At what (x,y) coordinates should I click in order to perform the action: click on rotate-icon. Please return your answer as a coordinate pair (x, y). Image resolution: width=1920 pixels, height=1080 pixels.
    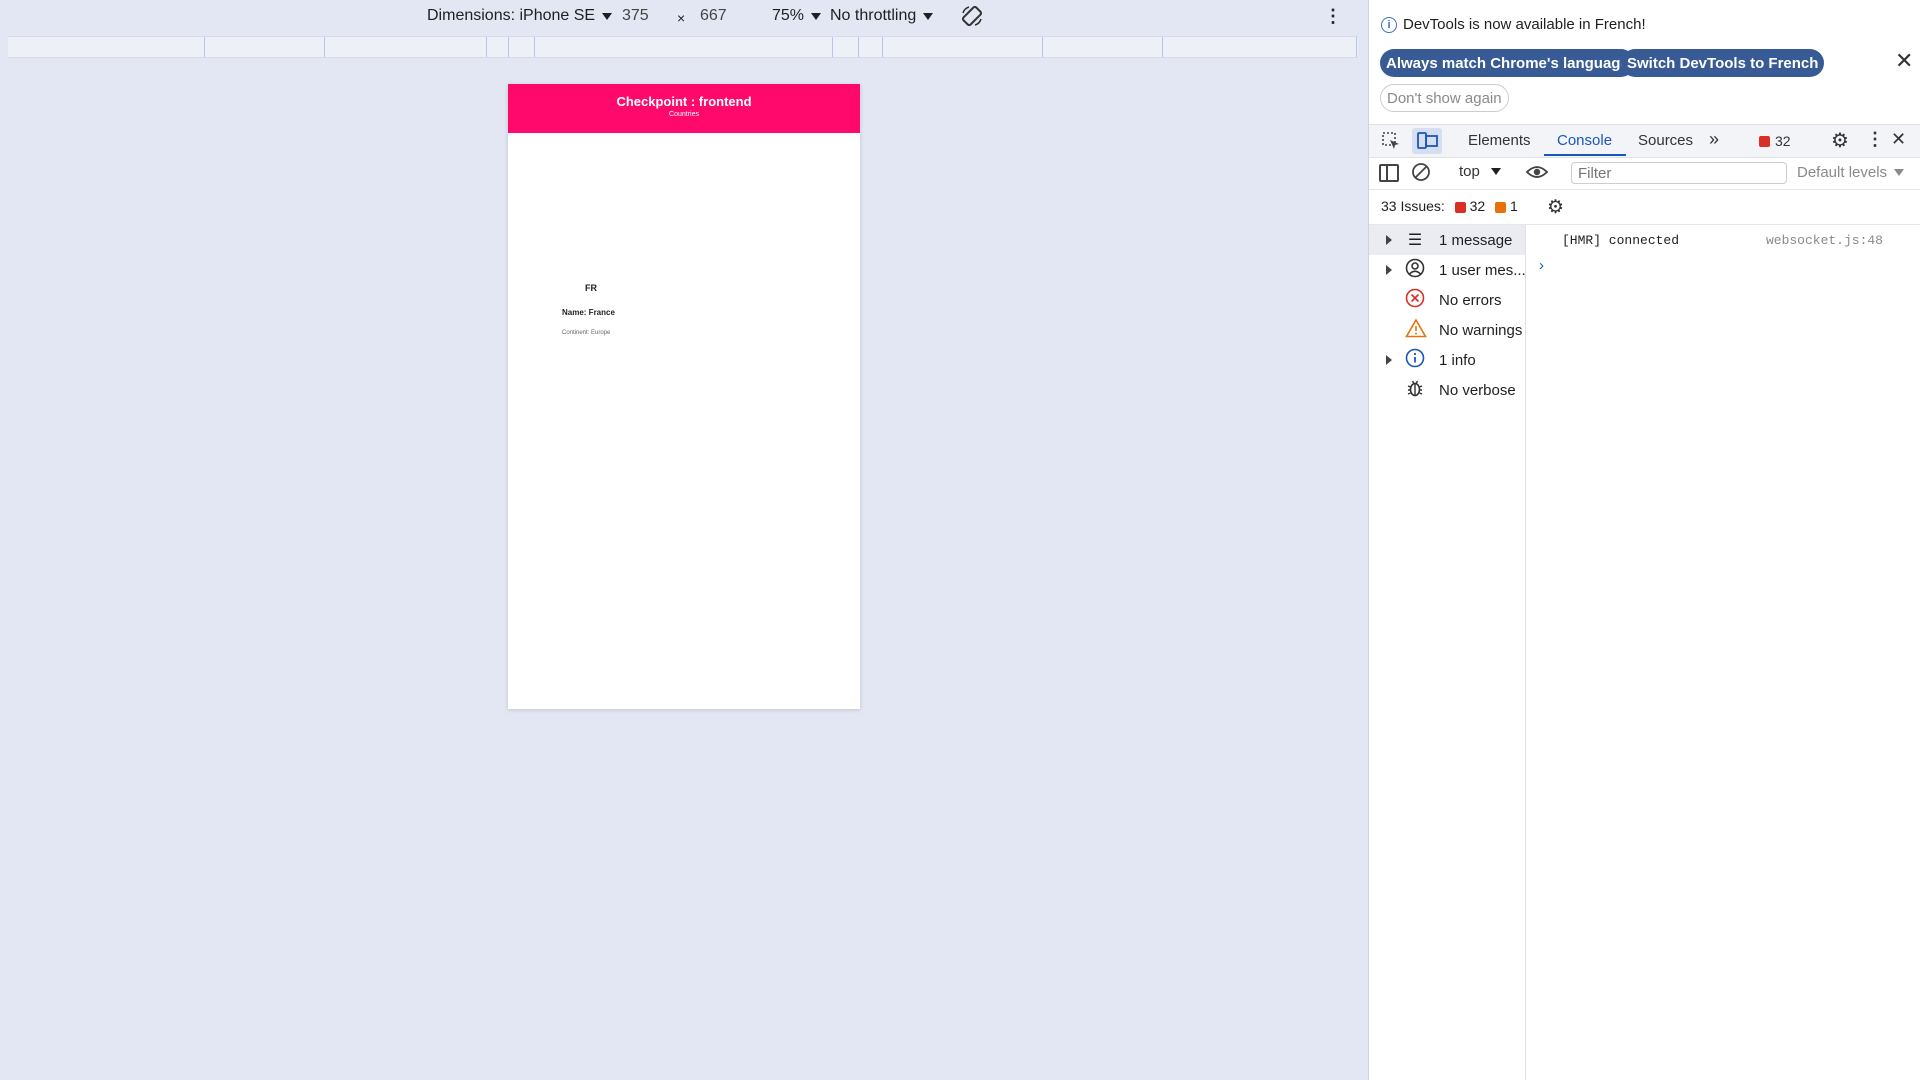
    Looking at the image, I should click on (972, 16).